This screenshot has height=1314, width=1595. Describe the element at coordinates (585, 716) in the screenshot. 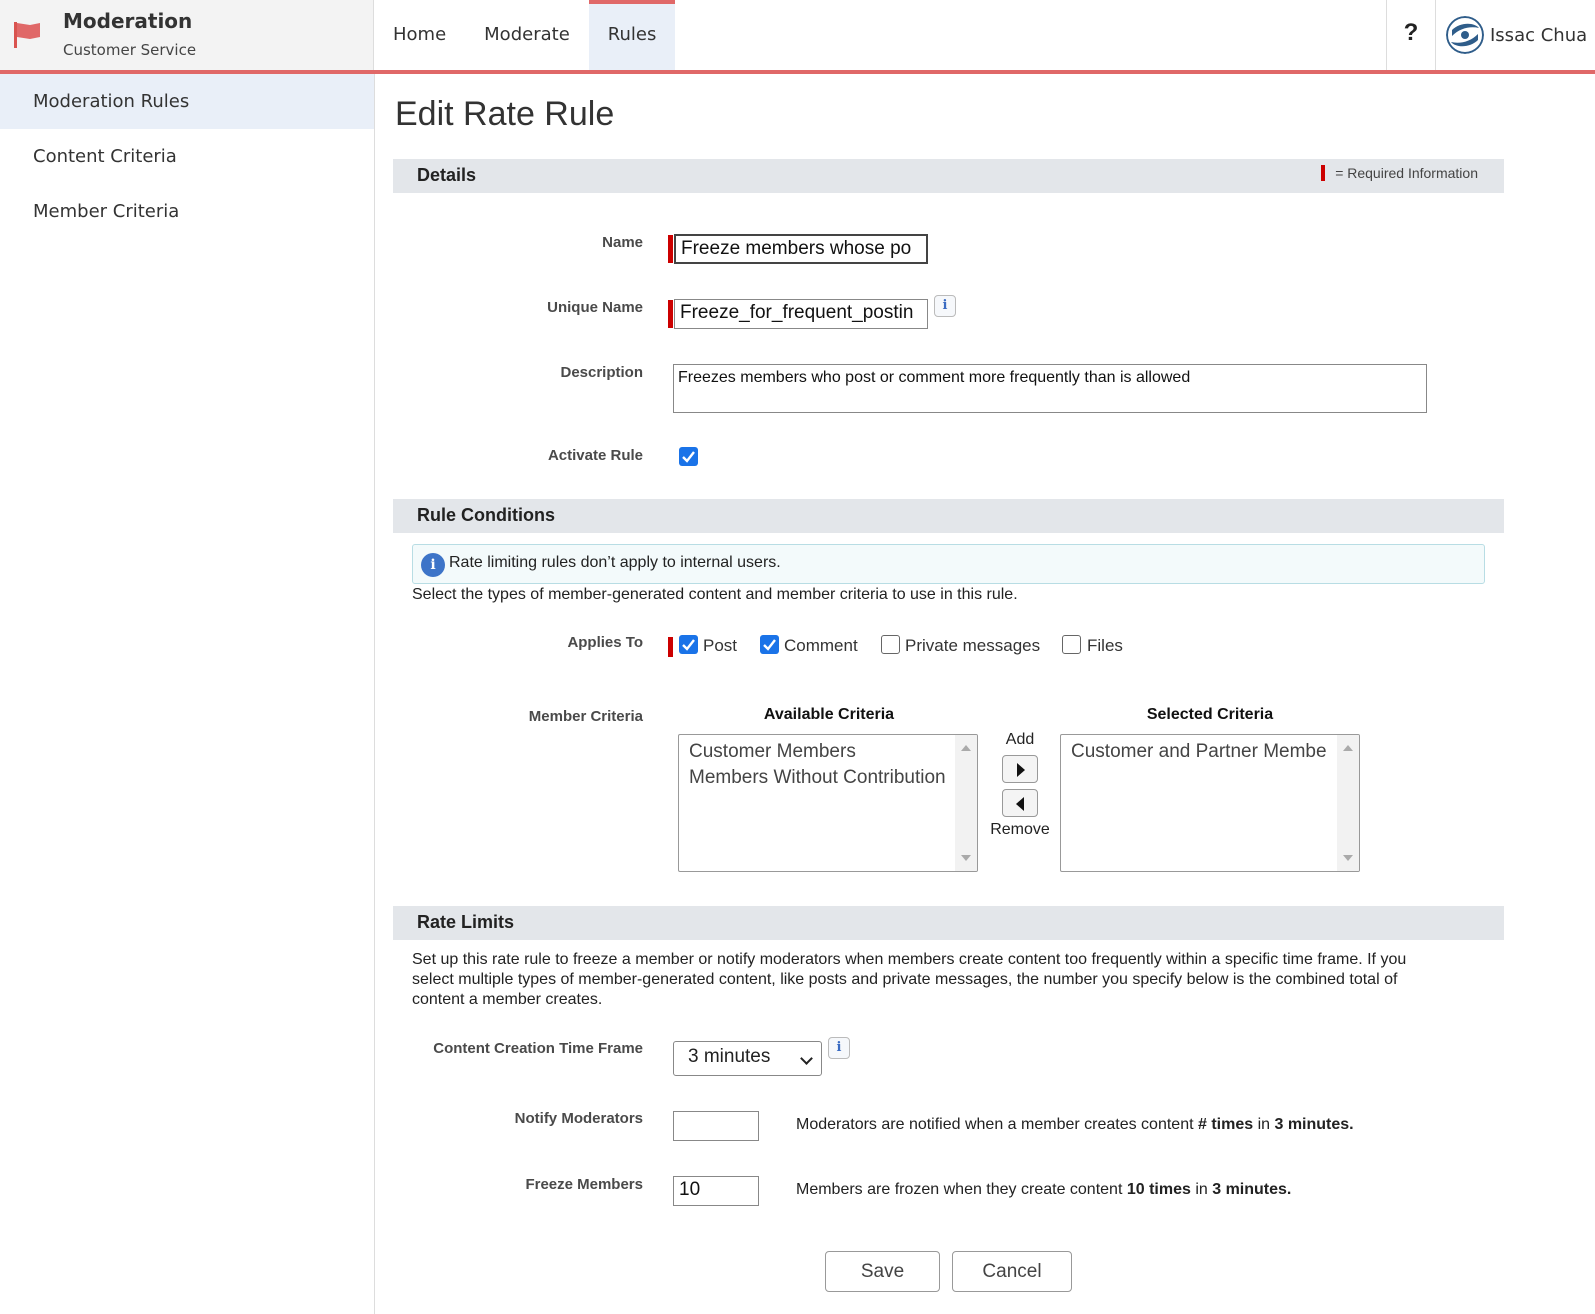

I see `member-criteria-label: Member Criteria` at that location.